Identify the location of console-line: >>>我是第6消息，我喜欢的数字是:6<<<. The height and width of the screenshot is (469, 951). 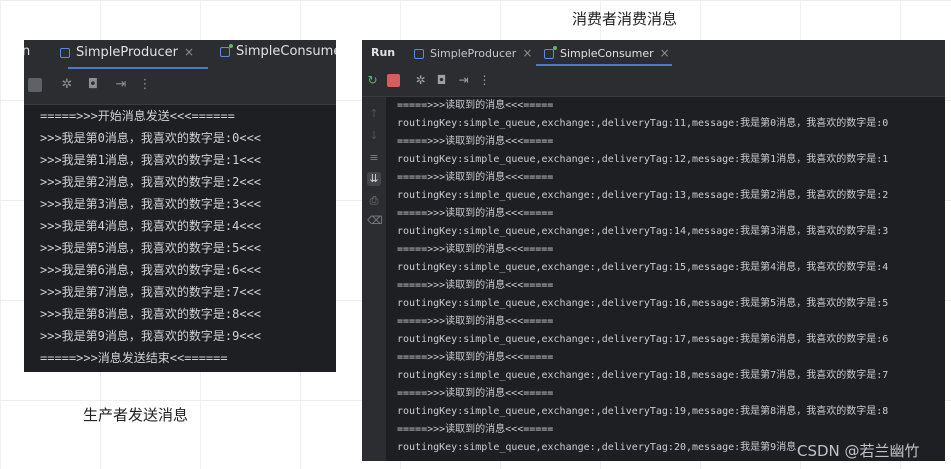
(151, 270).